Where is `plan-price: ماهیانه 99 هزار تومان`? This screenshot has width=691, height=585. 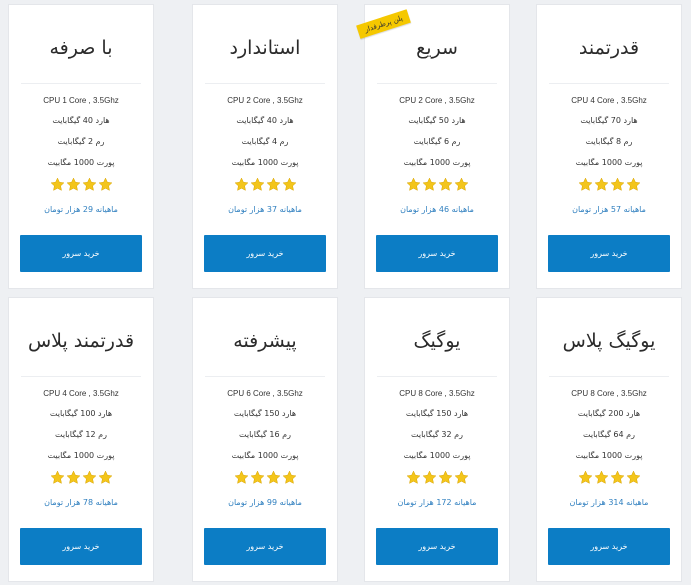
plan-price: ماهیانه 99 هزار تومان is located at coordinates (265, 502).